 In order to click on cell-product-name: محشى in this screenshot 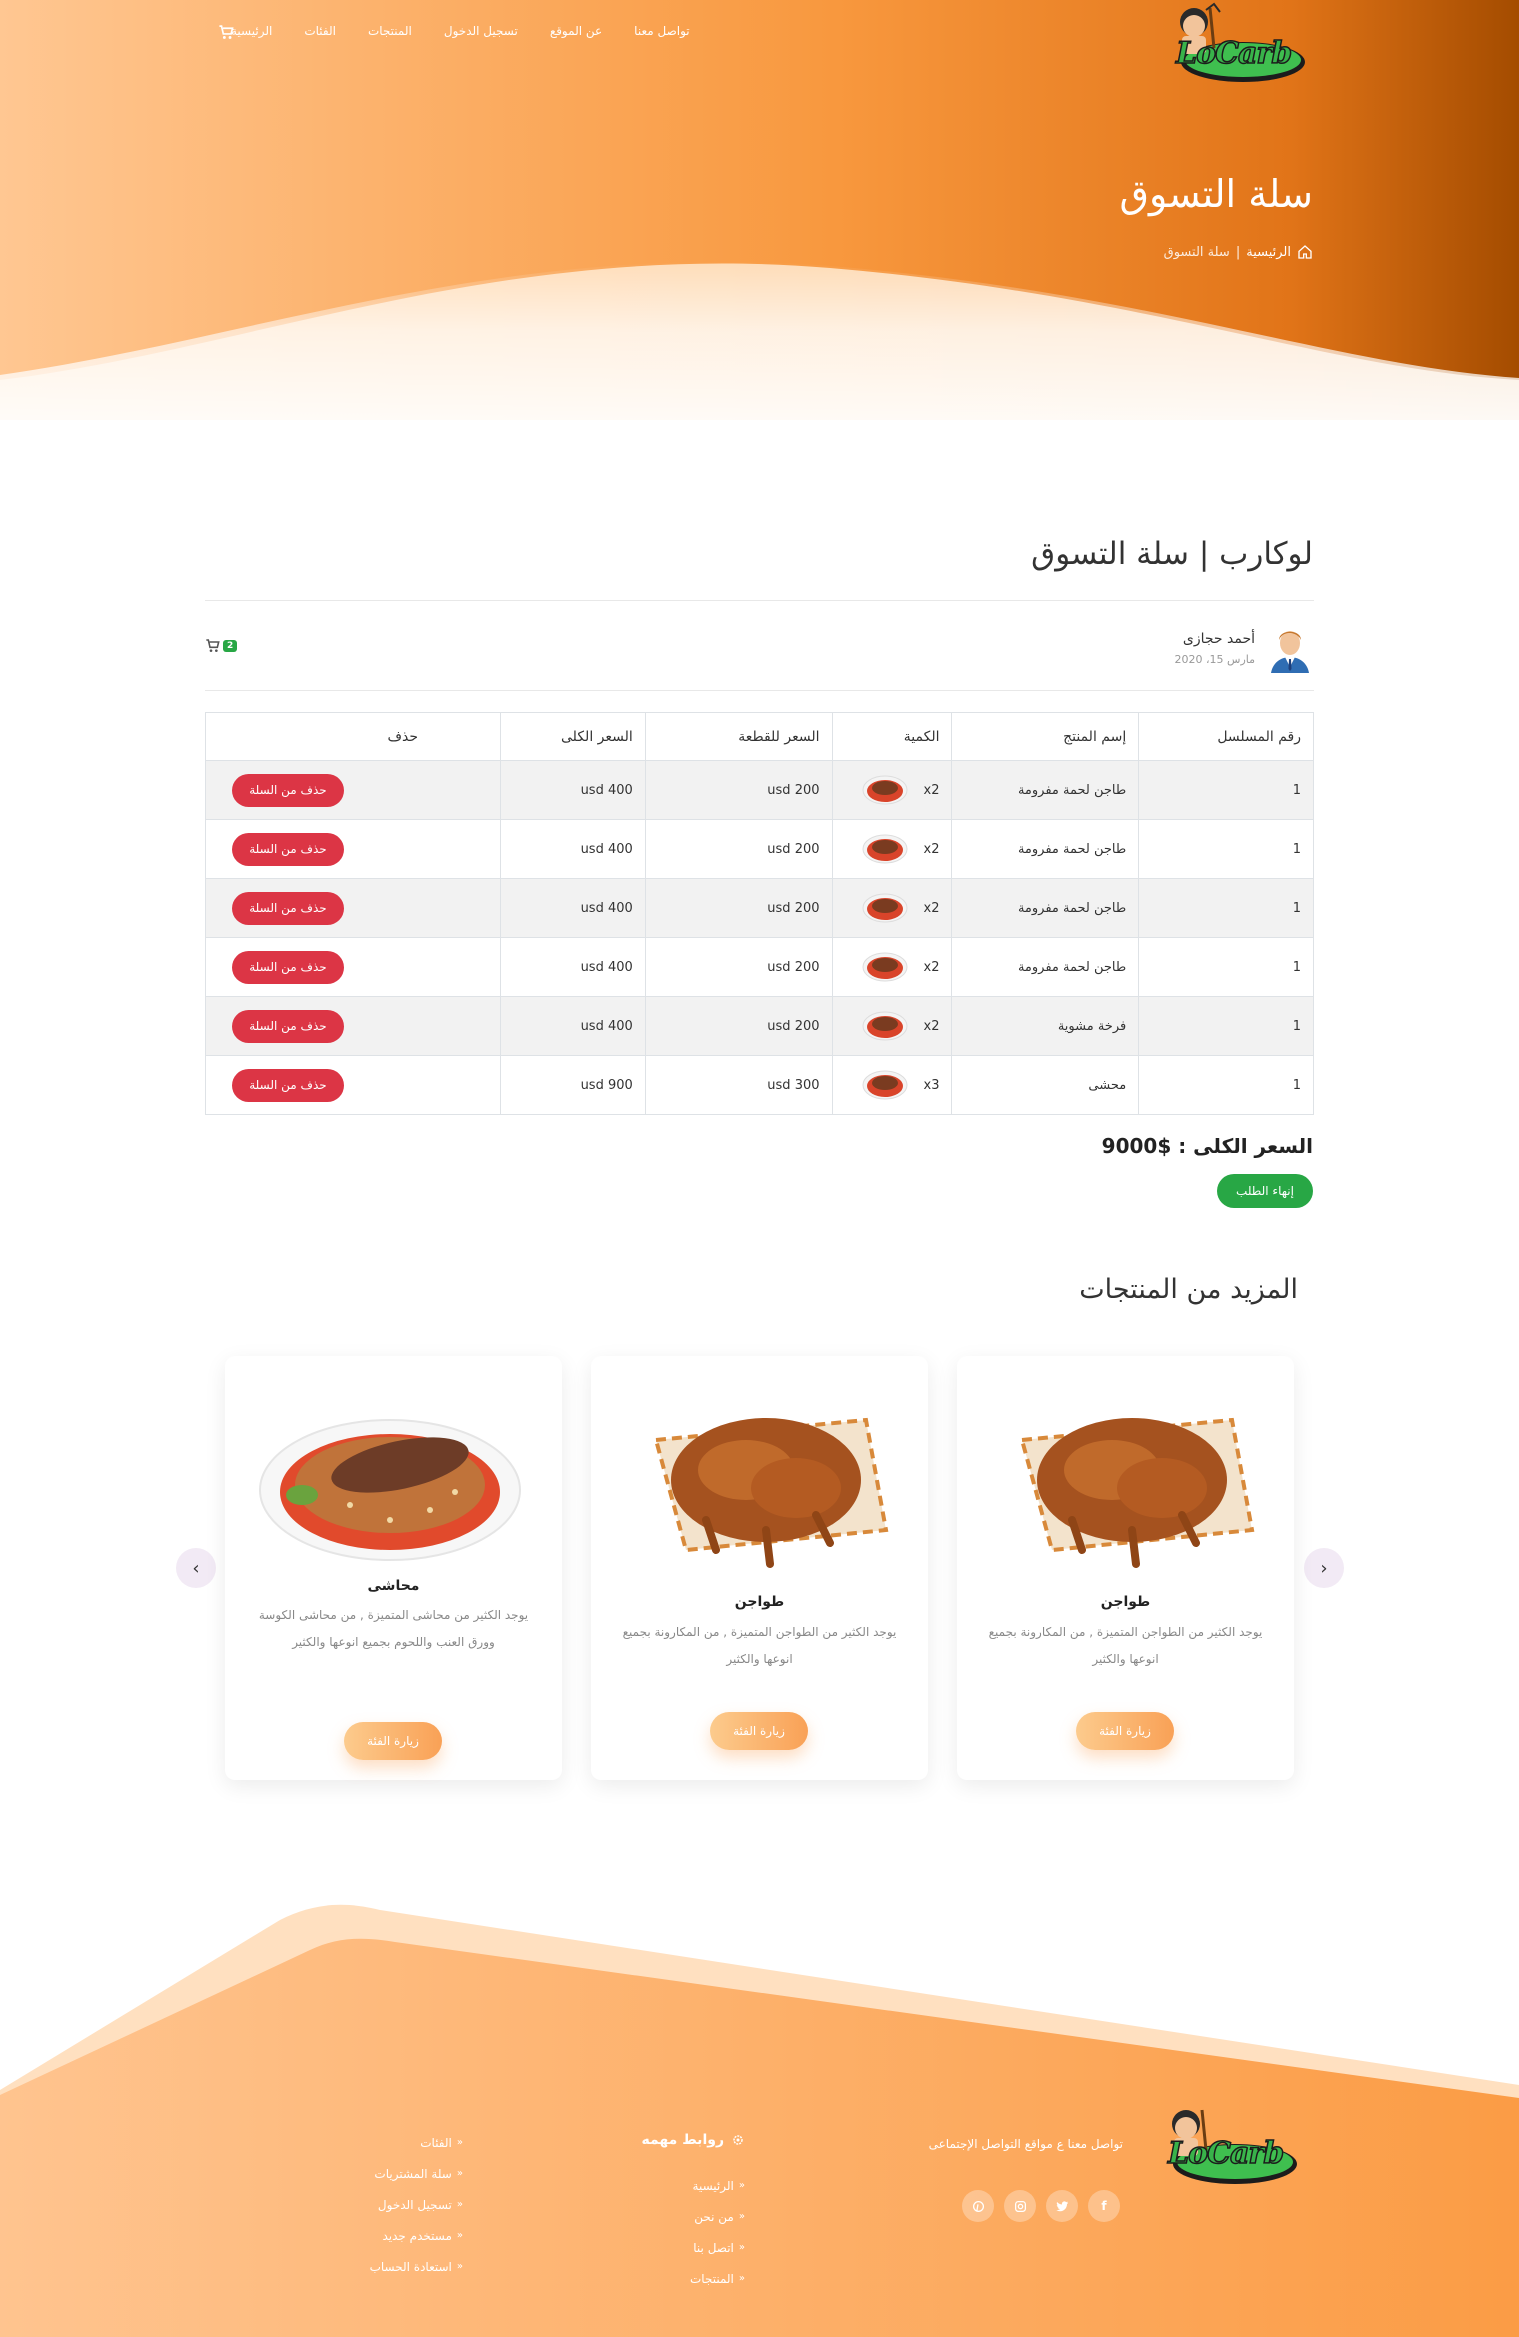, I will do `click(1045, 1085)`.